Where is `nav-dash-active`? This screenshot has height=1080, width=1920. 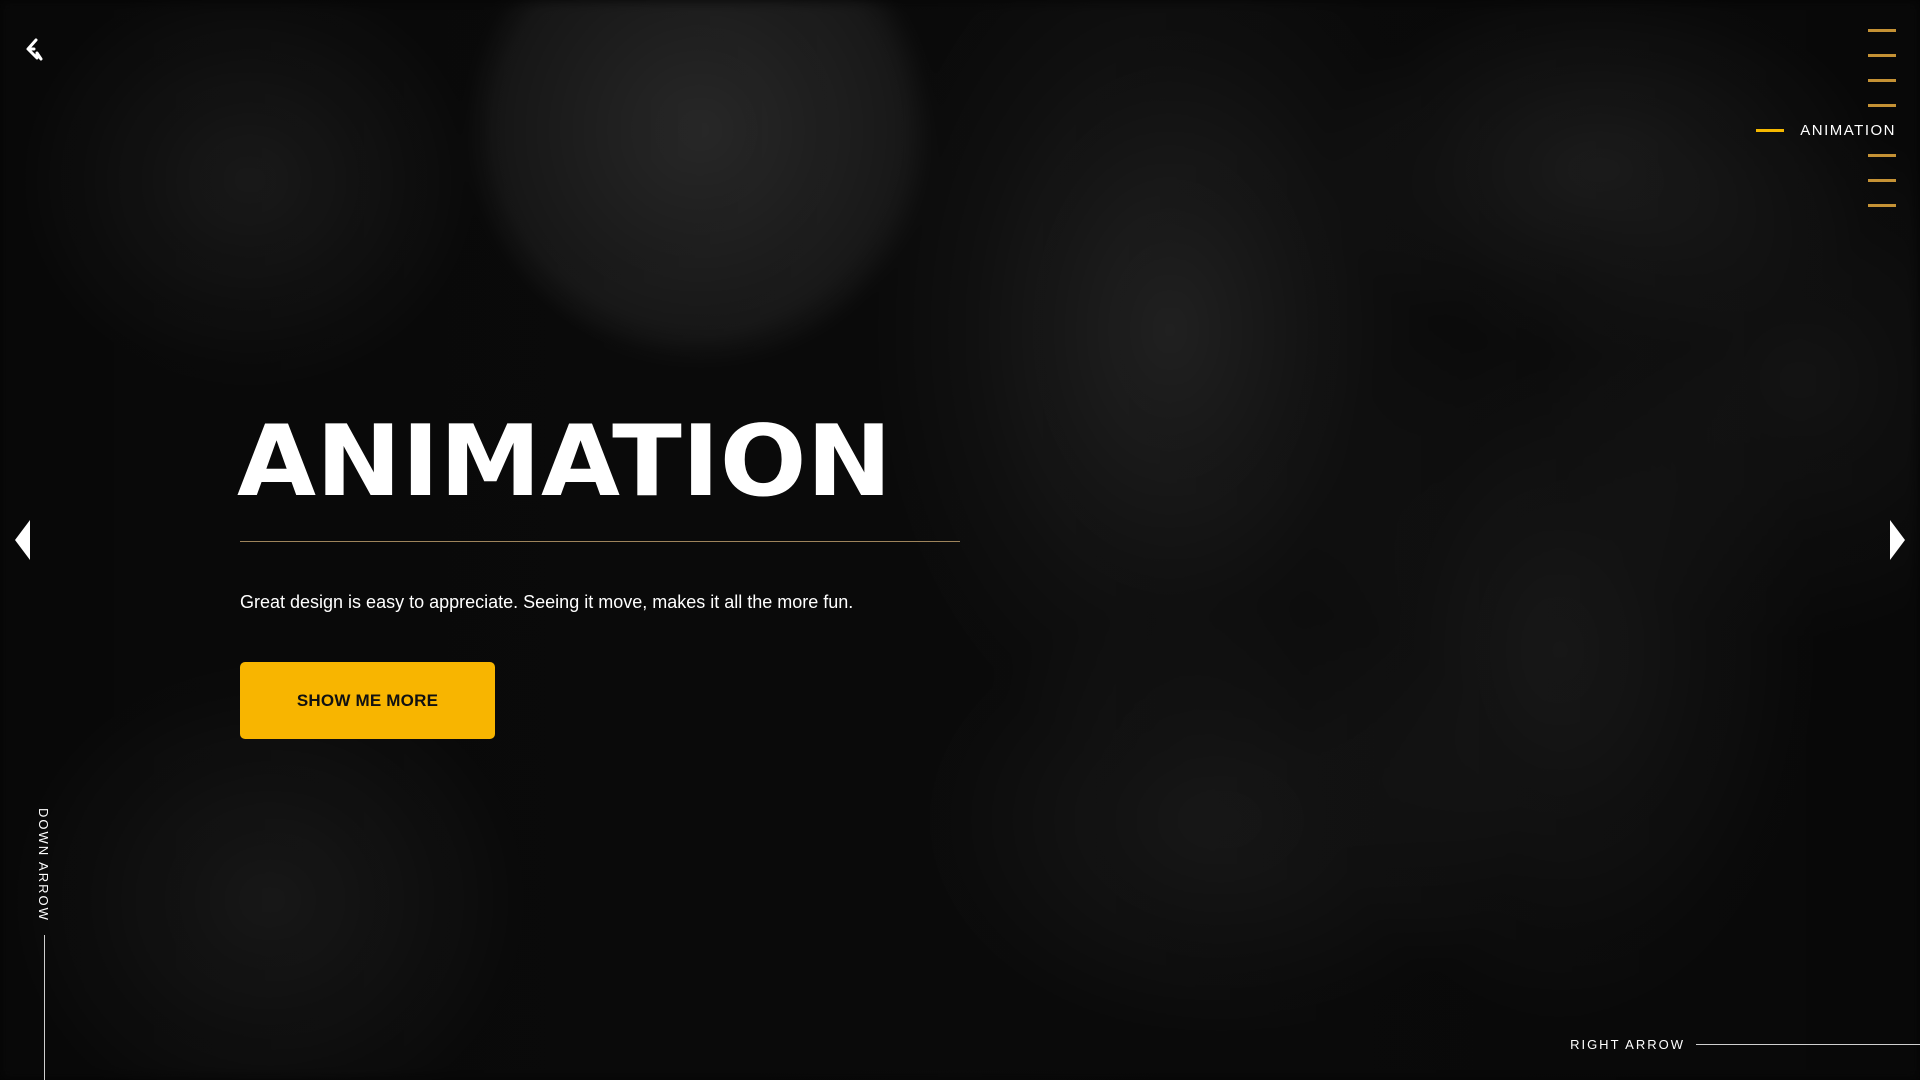 nav-dash-active is located at coordinates (1770, 130).